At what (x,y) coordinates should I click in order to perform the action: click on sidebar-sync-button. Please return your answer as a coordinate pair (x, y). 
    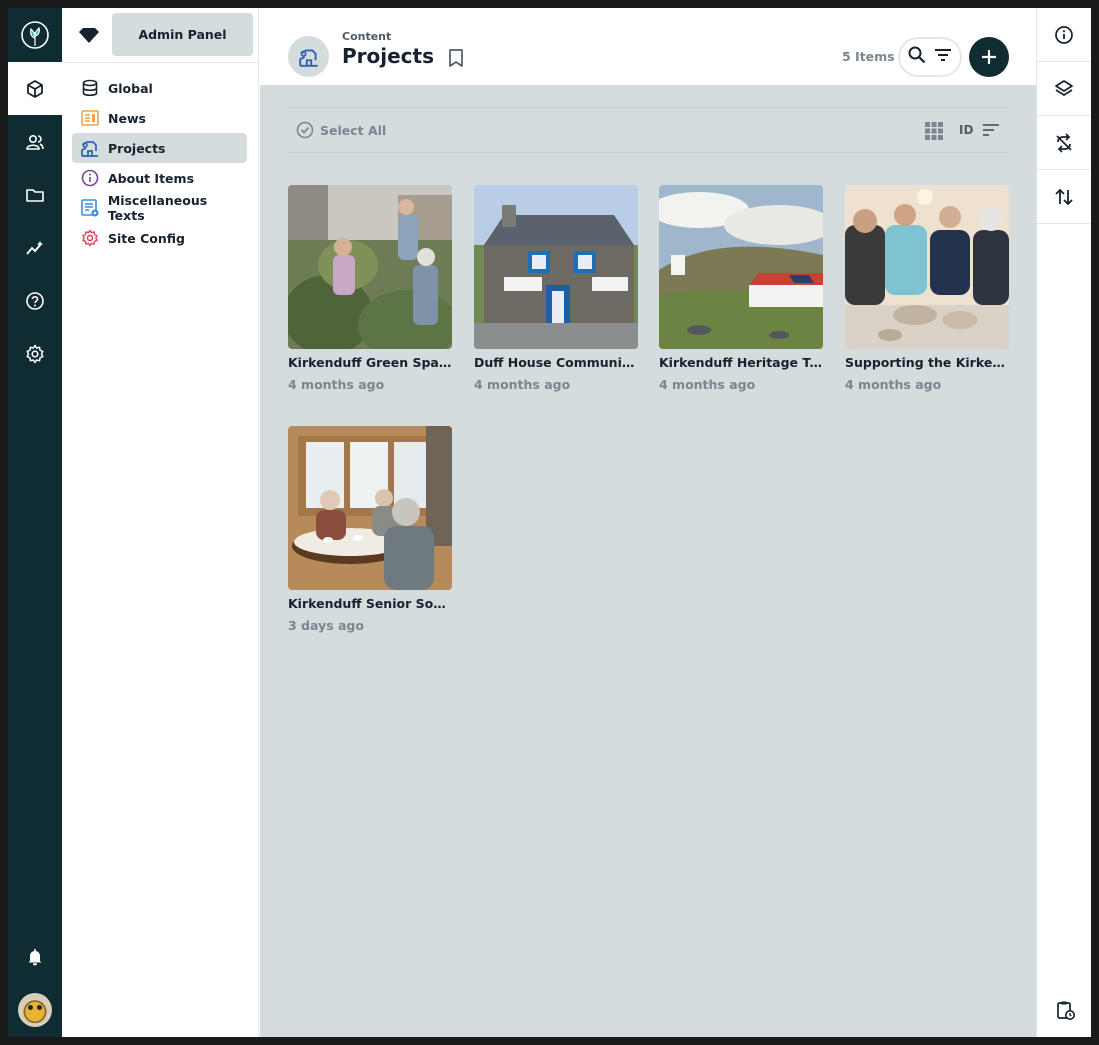
    Looking at the image, I should click on (1064, 143).